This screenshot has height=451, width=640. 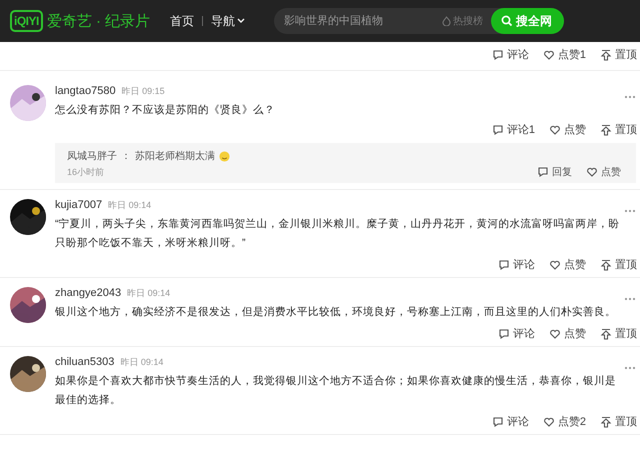 I want to click on comment-time: 昨日 09:15, so click(x=143, y=91).